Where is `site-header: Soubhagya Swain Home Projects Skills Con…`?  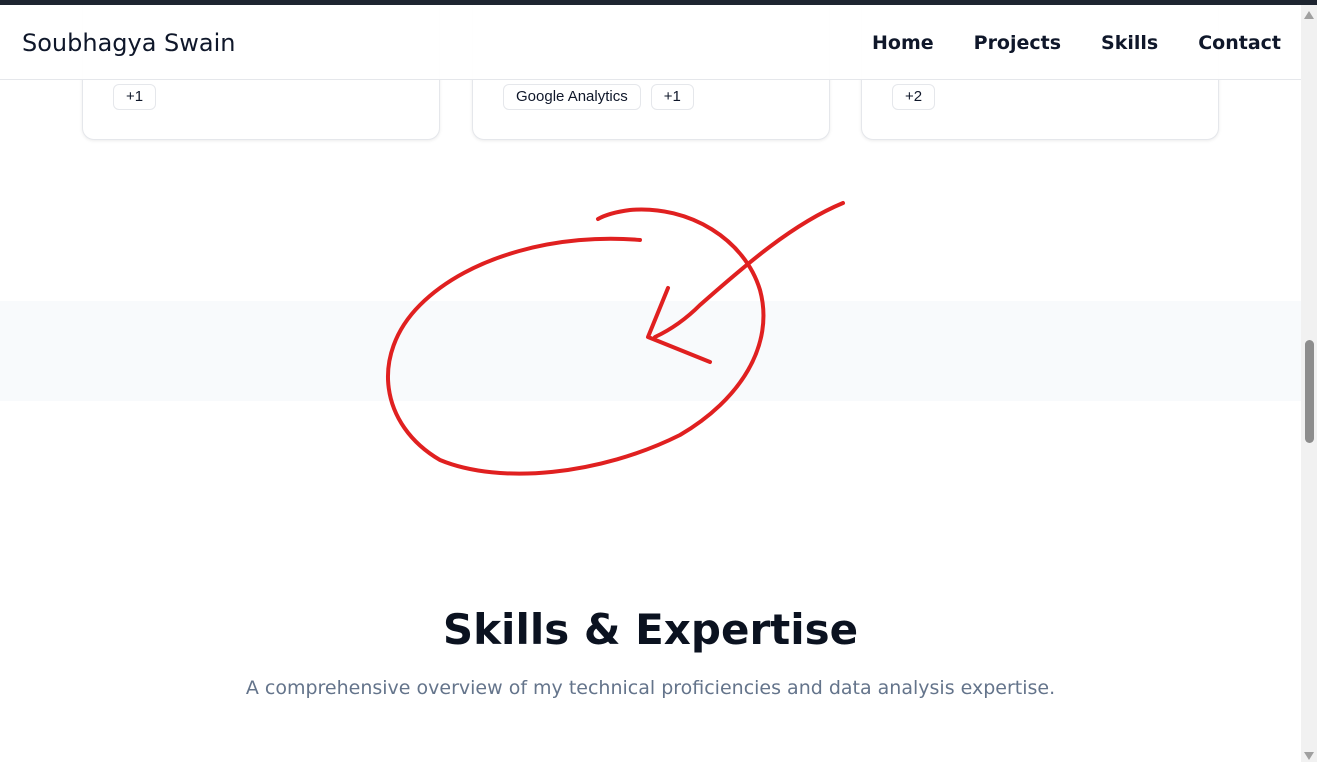 site-header: Soubhagya Swain Home Projects Skills Con… is located at coordinates (650, 42).